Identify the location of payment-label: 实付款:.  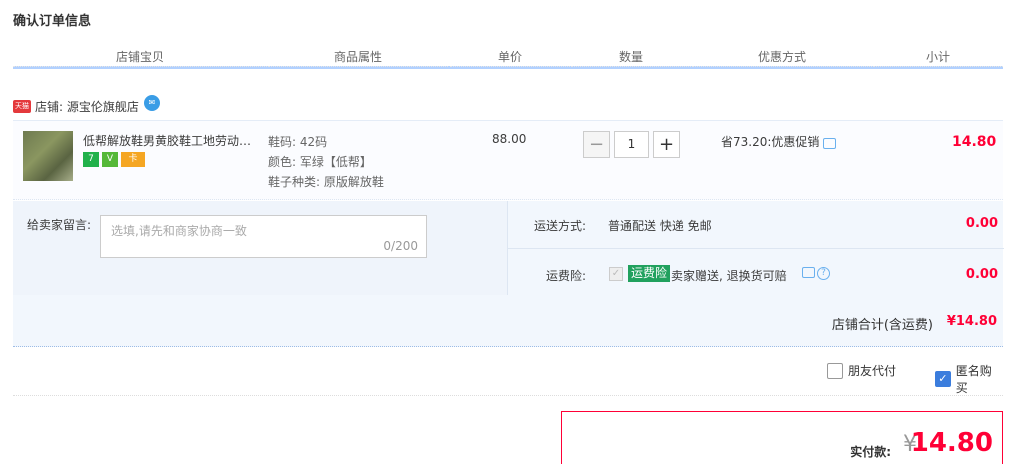
(870, 452).